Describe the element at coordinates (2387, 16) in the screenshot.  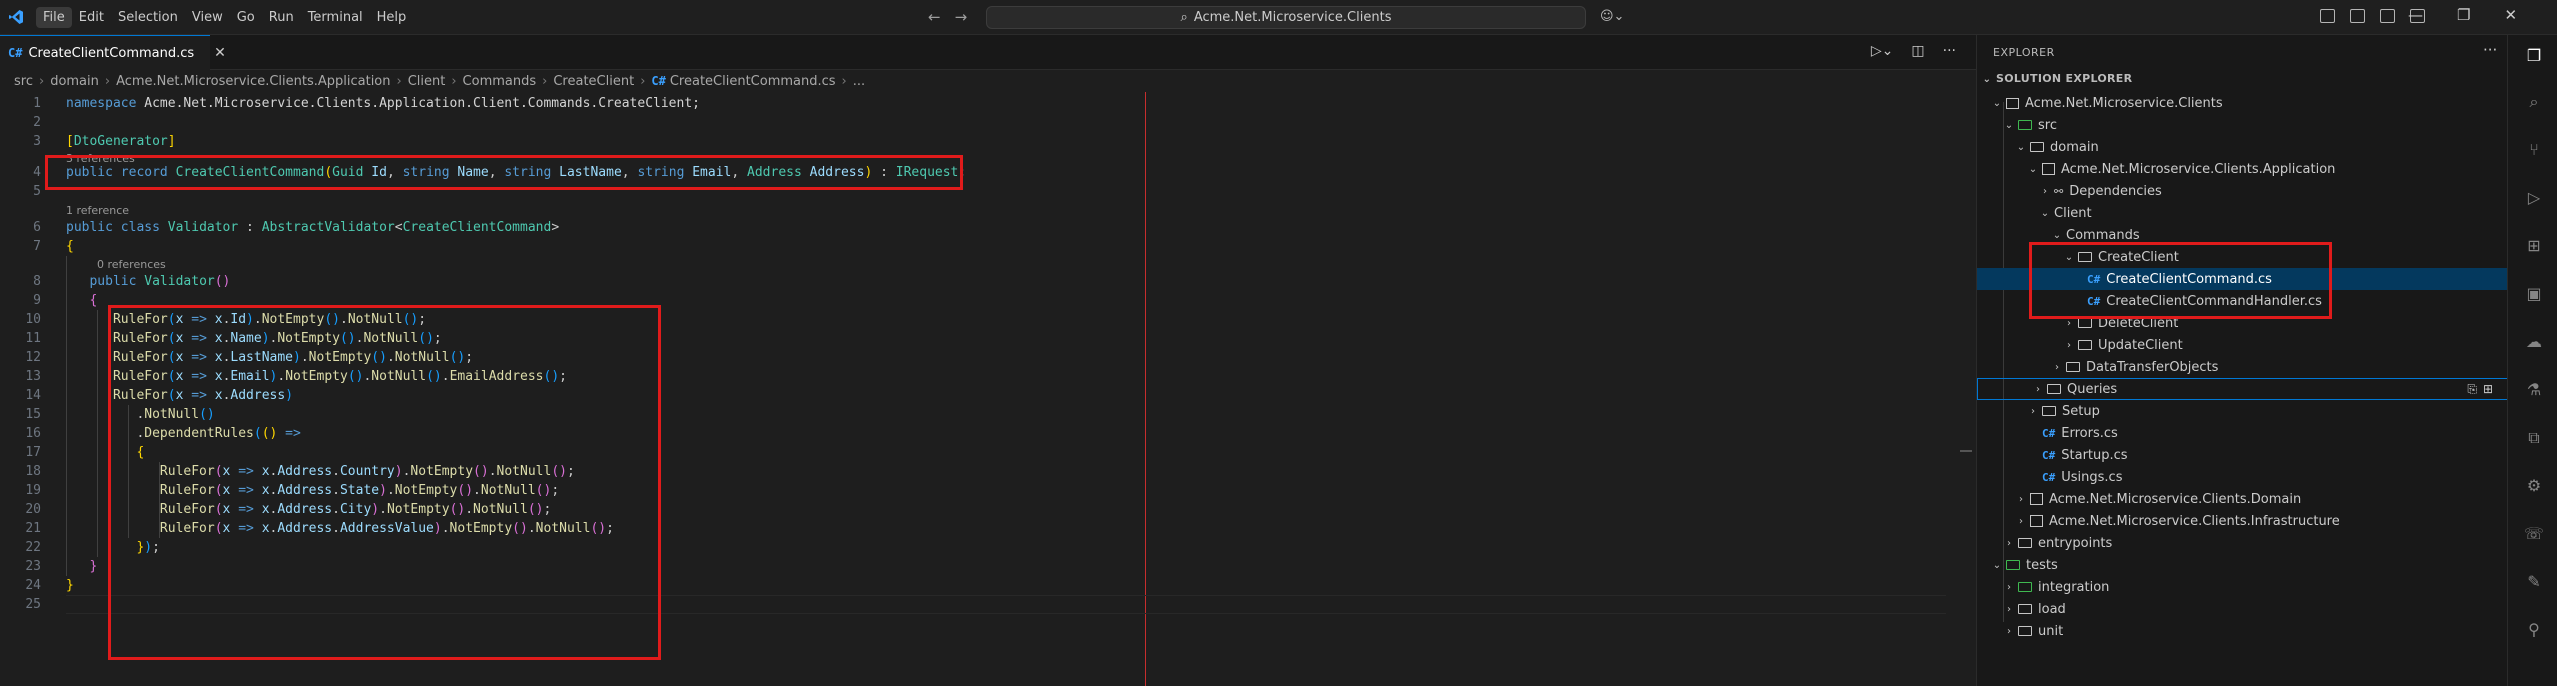
I see `toggle-panel-icon` at that location.